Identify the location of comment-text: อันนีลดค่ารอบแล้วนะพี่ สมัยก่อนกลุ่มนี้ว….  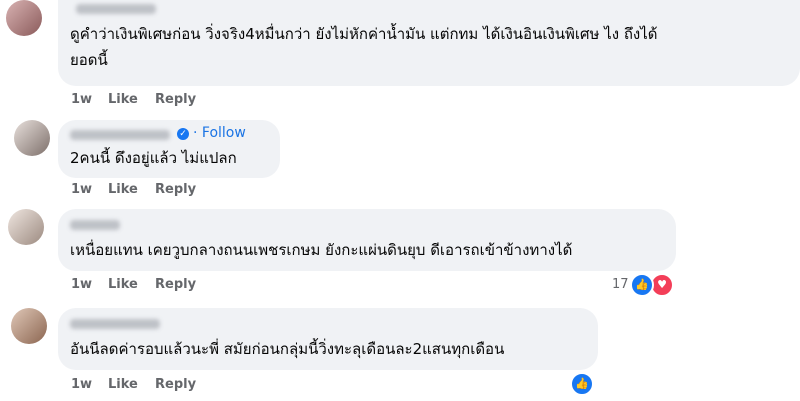
(287, 349).